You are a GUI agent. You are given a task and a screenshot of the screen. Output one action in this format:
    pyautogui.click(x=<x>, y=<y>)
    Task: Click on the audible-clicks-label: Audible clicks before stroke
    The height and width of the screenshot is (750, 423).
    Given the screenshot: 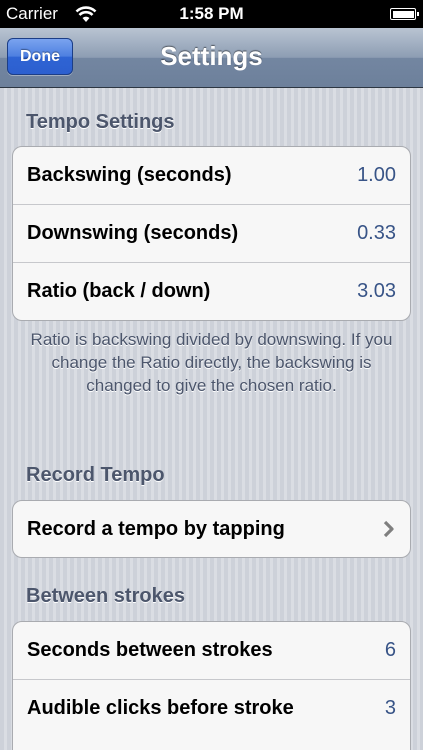 What is the action you would take?
    pyautogui.click(x=160, y=708)
    